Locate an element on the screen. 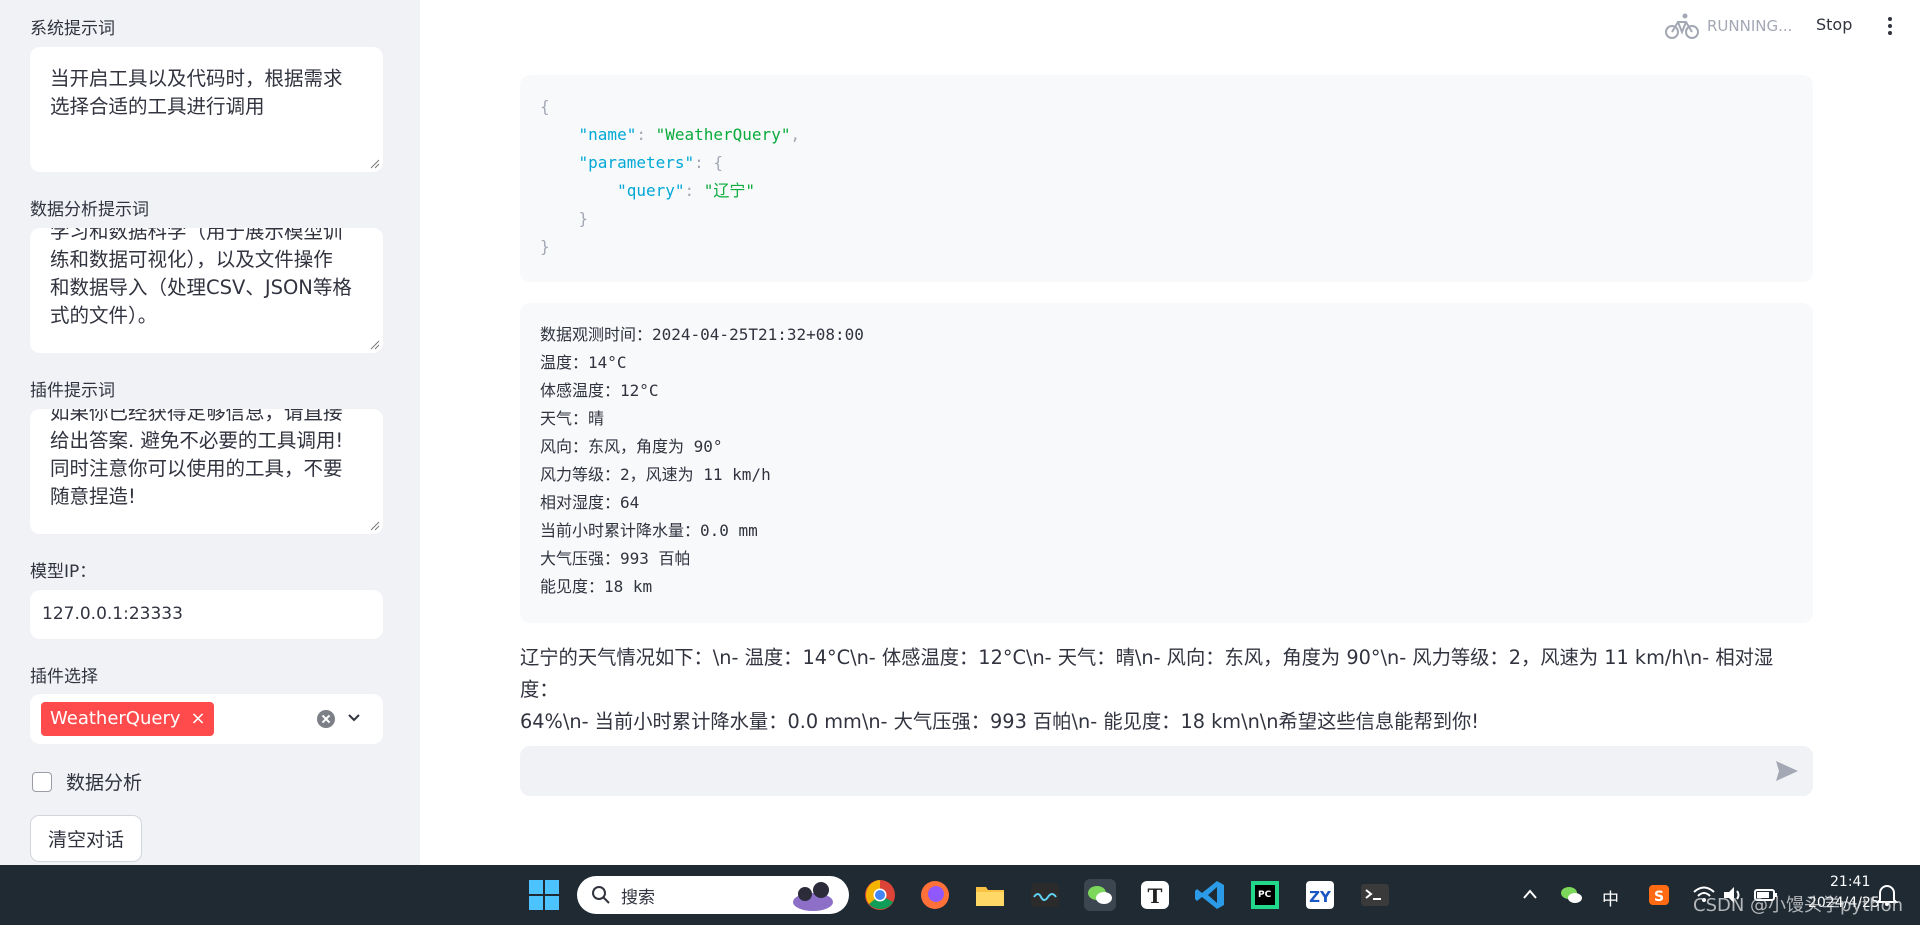  json-key-name: "name" is located at coordinates (607, 134).